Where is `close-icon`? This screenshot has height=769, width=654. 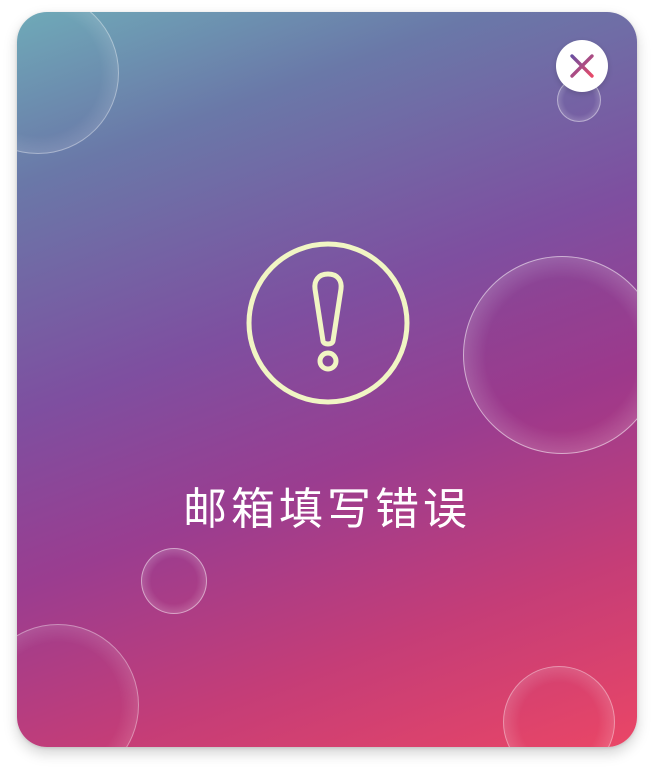 close-icon is located at coordinates (582, 66).